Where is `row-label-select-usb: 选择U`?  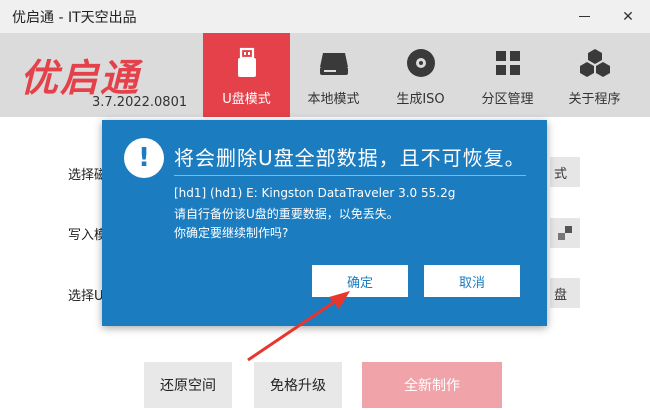
row-label-select-usb: 选择U is located at coordinates (86, 296).